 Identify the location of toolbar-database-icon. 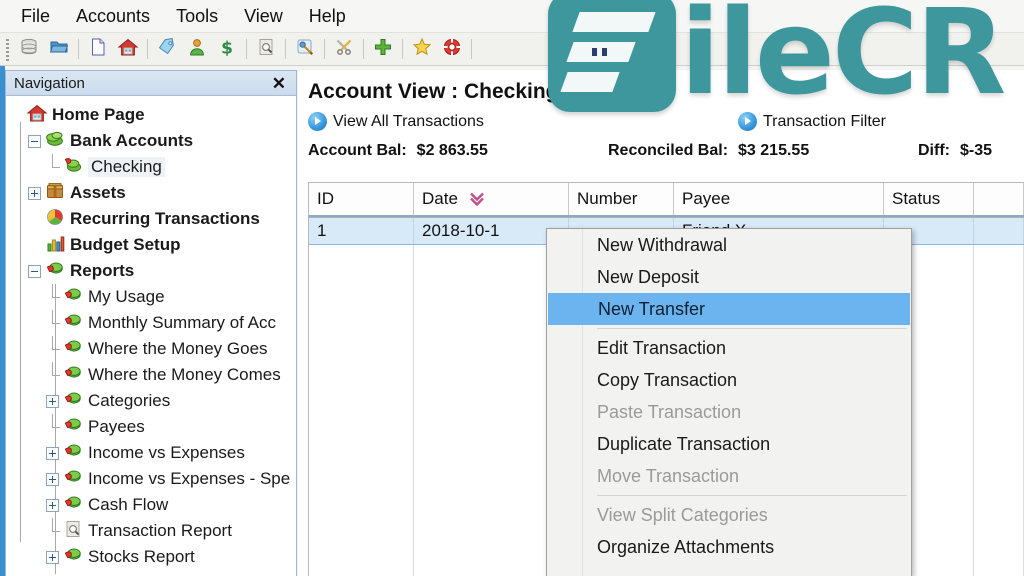
(29, 49).